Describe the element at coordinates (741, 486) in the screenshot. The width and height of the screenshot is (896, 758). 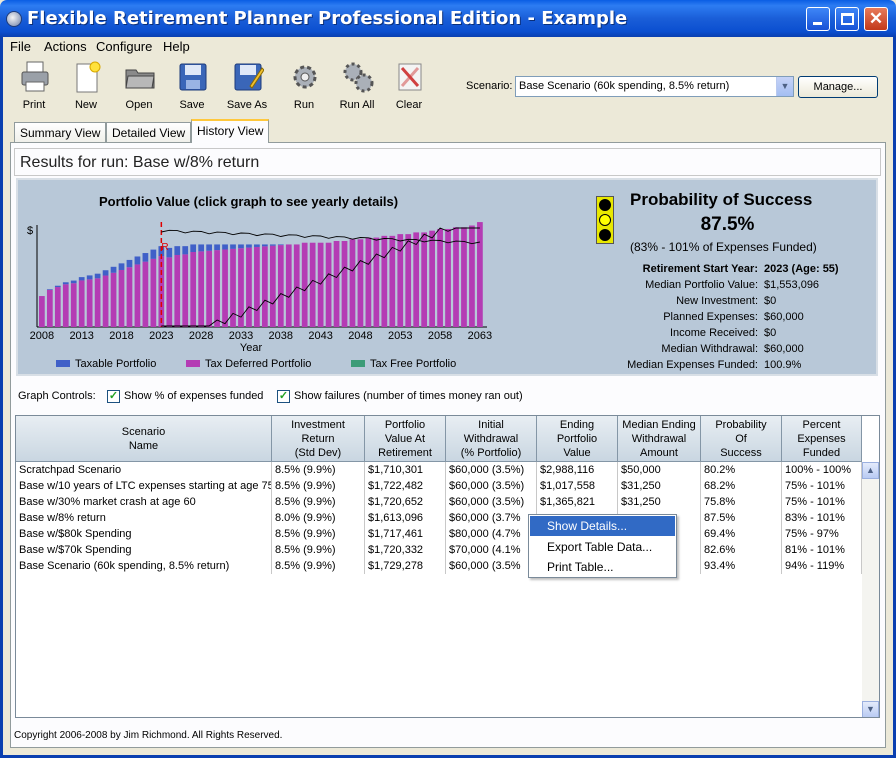
I see `table-cell: 68.2%` at that location.